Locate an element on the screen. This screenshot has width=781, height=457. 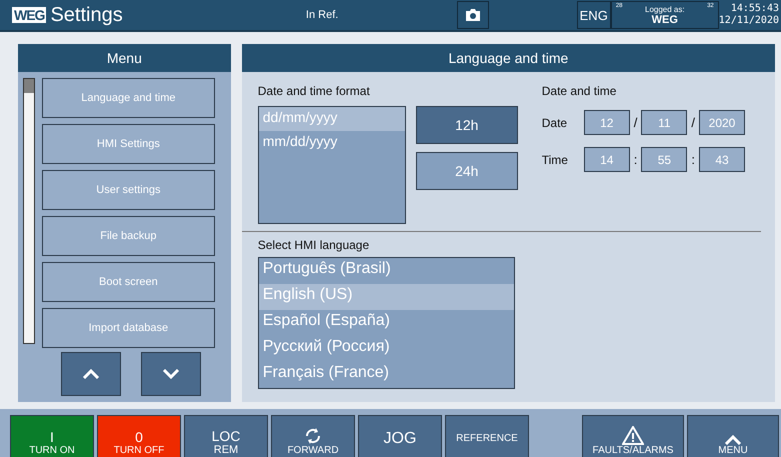
field-label: Date is located at coordinates (555, 123).